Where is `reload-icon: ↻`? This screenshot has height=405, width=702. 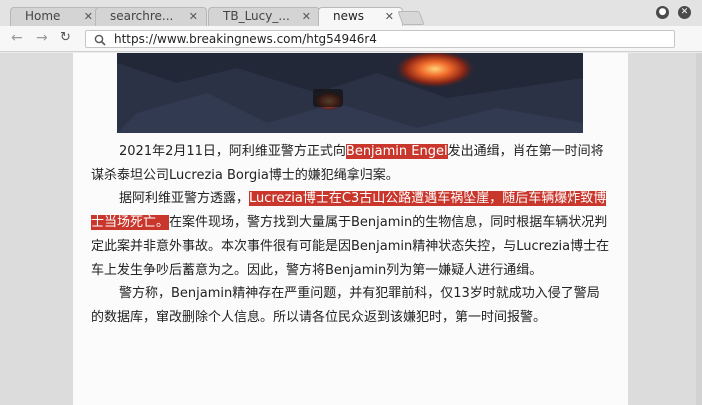 reload-icon: ↻ is located at coordinates (65, 38).